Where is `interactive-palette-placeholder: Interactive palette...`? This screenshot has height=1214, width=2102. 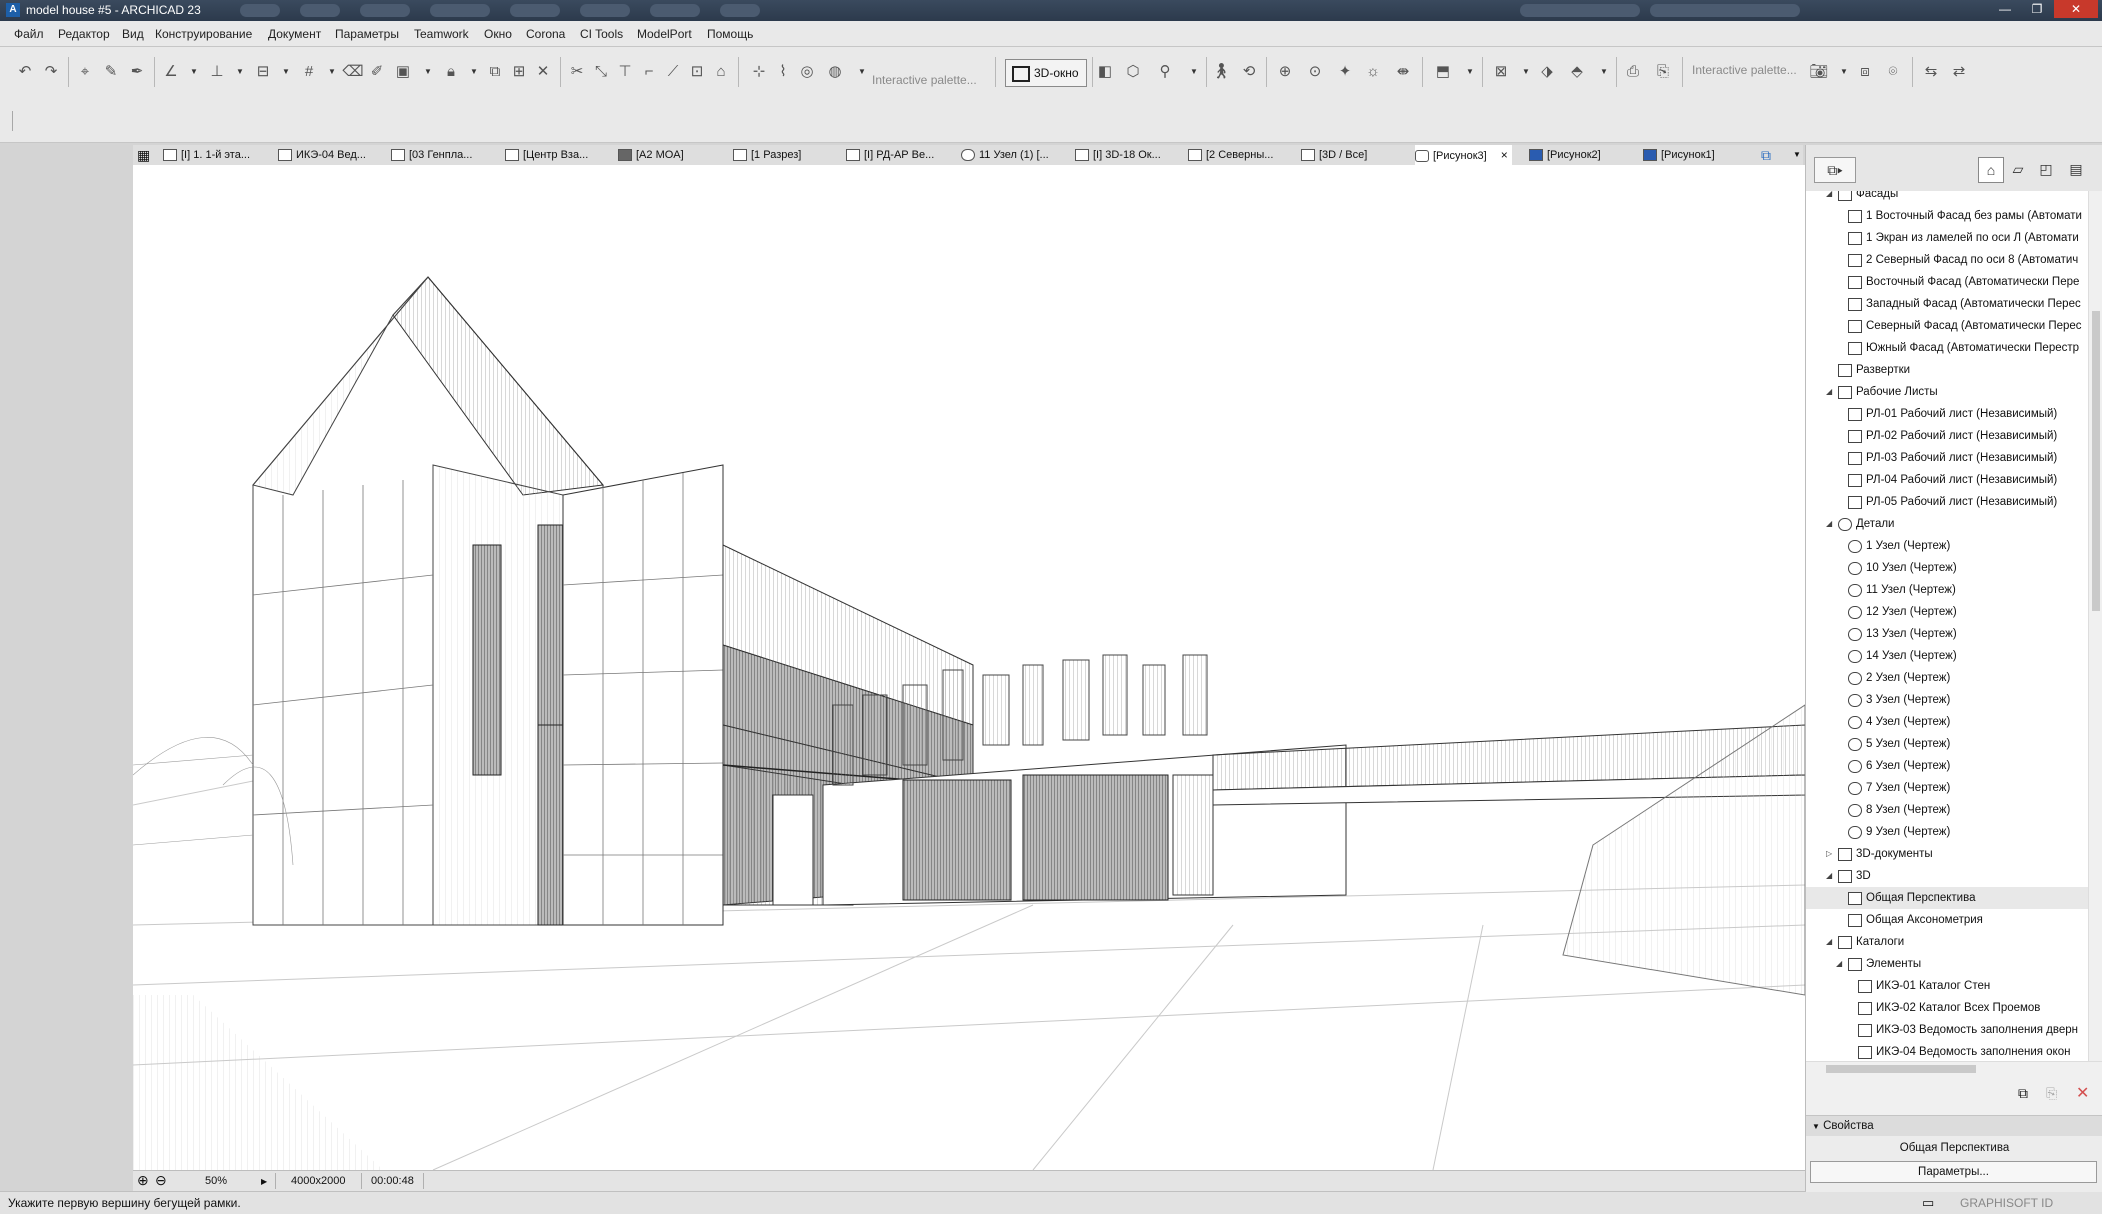 interactive-palette-placeholder: Interactive palette... is located at coordinates (924, 80).